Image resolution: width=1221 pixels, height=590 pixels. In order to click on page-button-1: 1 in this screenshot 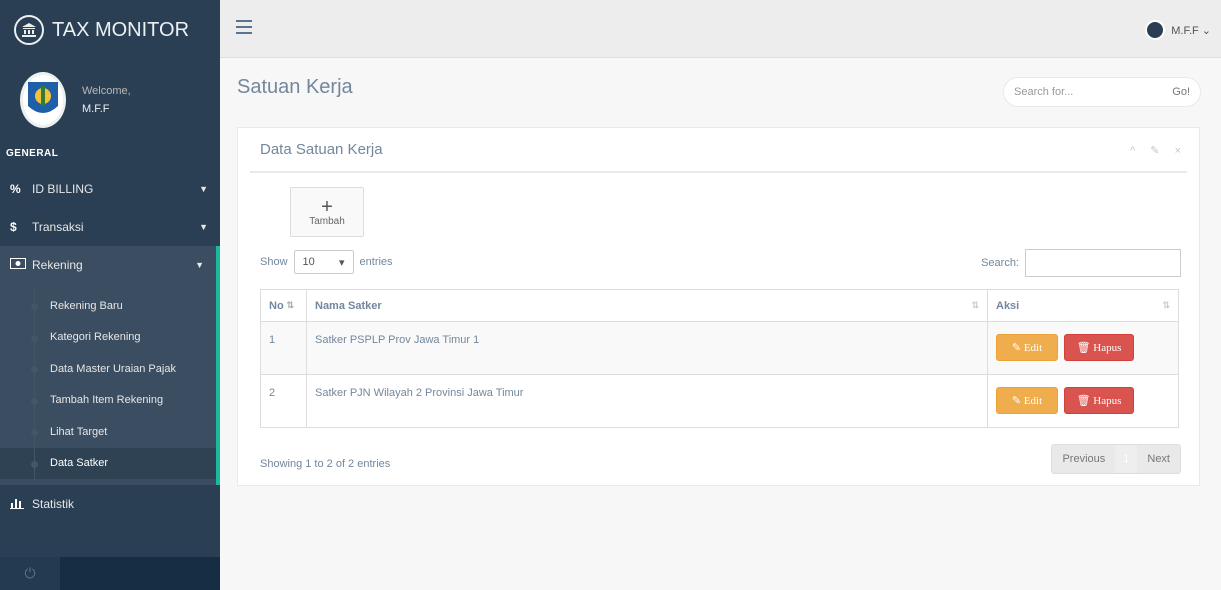, I will do `click(1126, 459)`.